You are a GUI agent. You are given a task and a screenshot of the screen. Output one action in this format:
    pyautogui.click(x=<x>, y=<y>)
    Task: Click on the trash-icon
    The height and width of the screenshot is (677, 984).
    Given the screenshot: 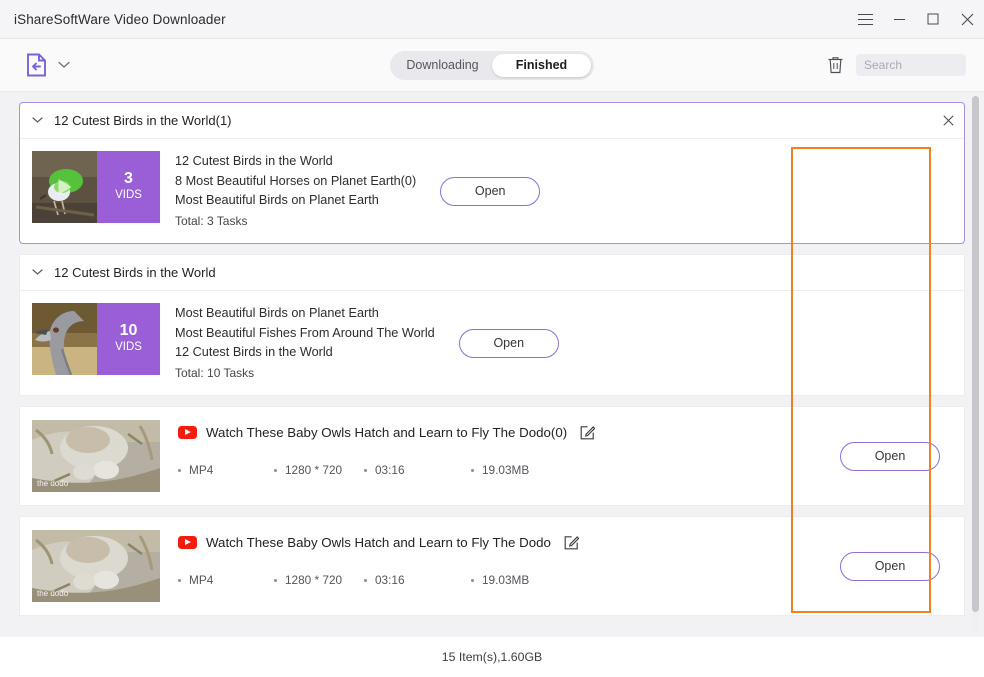 What is the action you would take?
    pyautogui.click(x=835, y=65)
    